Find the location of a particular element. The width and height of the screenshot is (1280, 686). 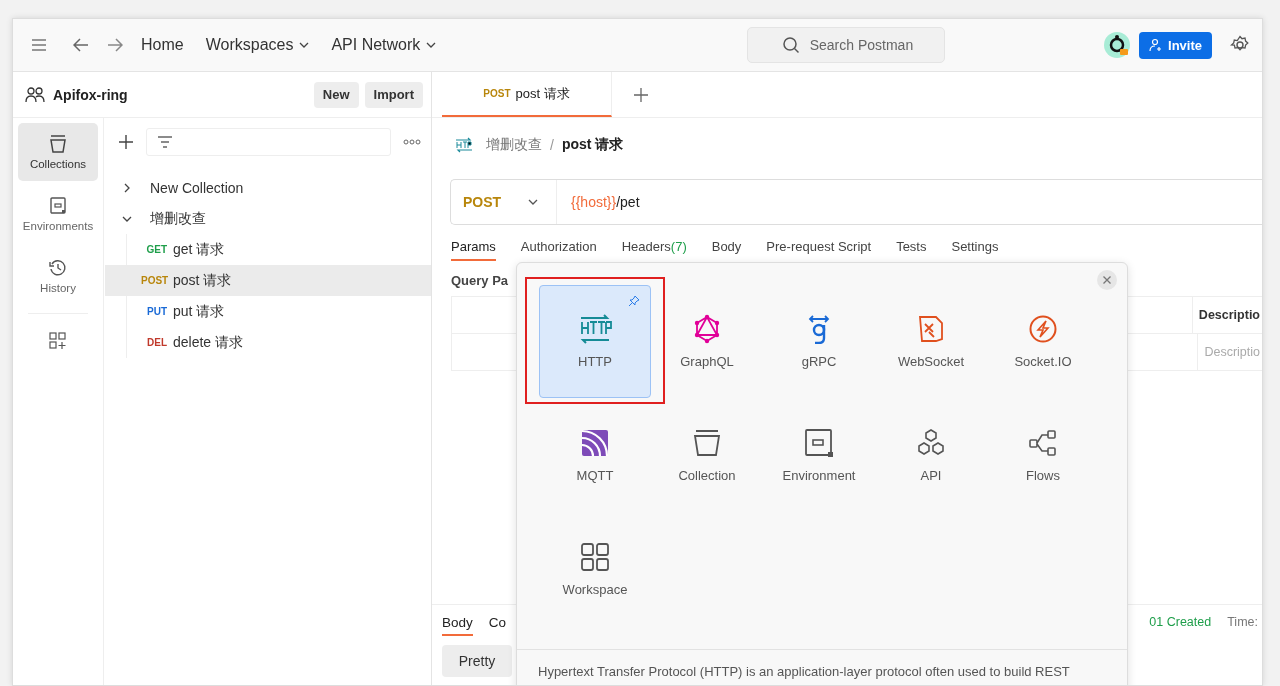

section-label: Query Pa is located at coordinates (480, 280).